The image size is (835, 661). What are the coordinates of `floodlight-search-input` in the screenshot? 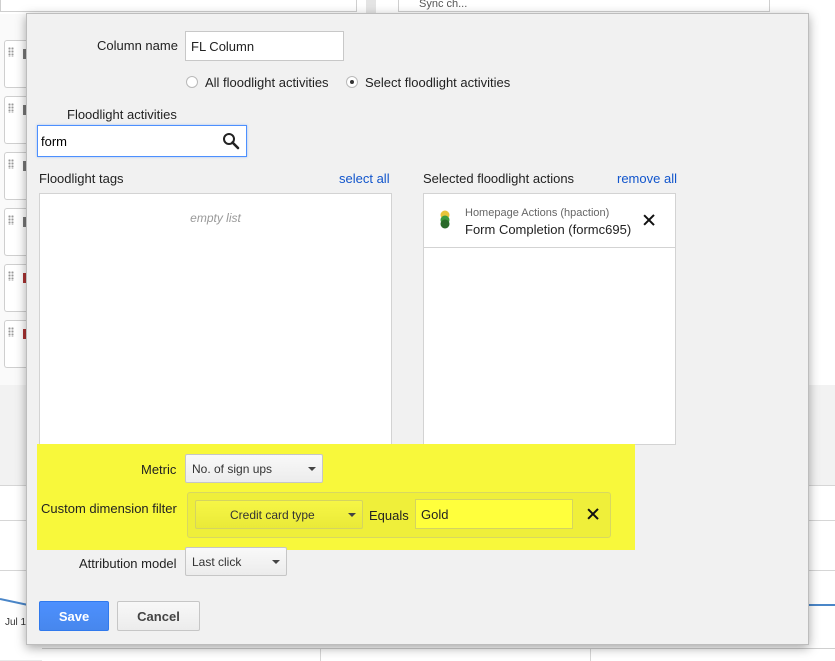 It's located at (126, 141).